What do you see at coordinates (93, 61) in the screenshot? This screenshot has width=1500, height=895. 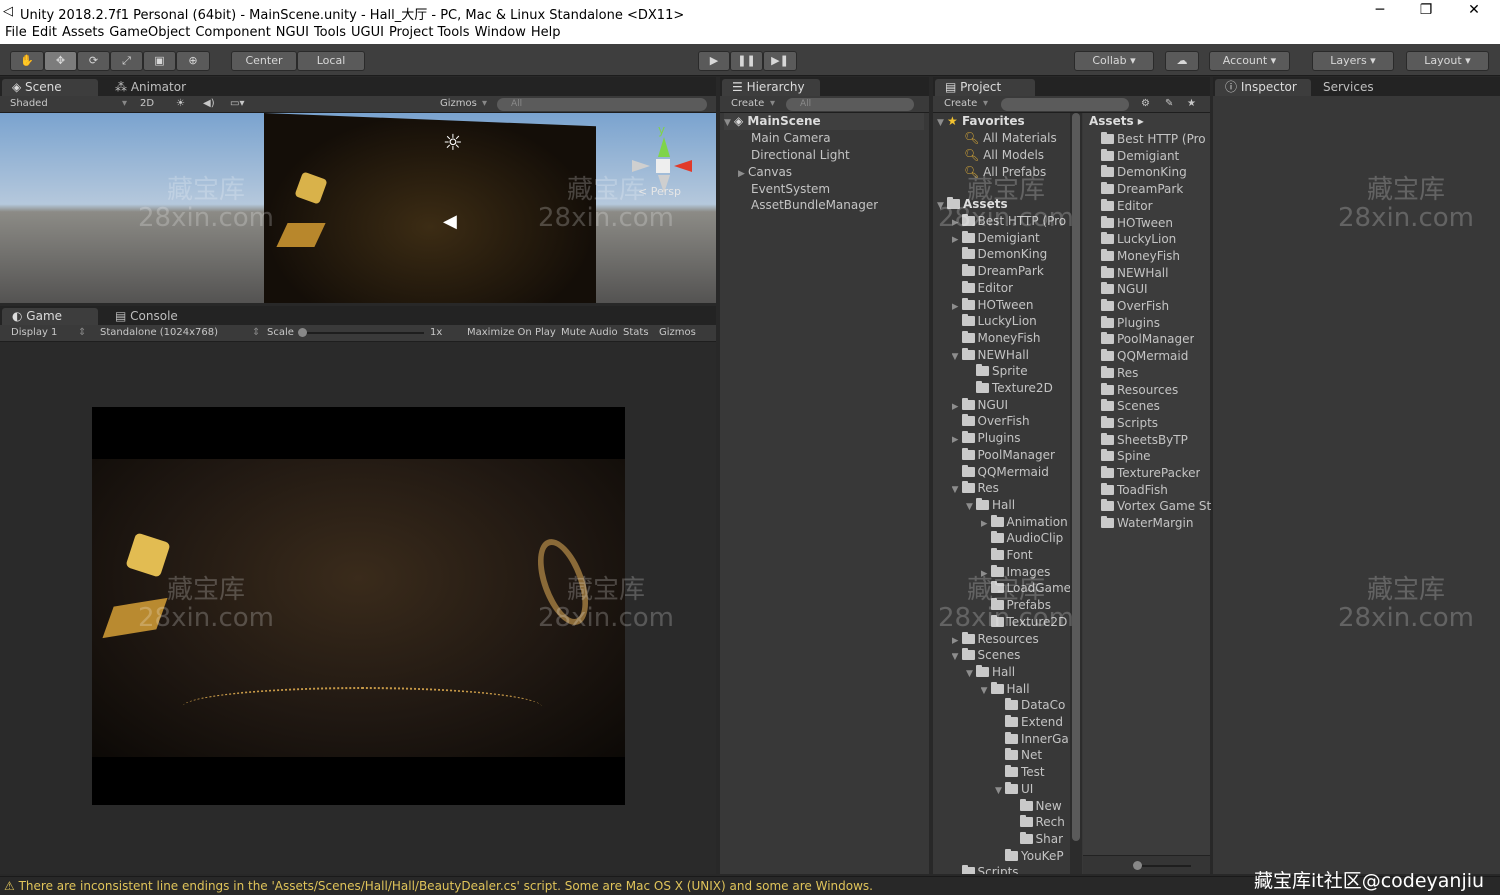 I see `rotate-tool-button: ⟳` at bounding box center [93, 61].